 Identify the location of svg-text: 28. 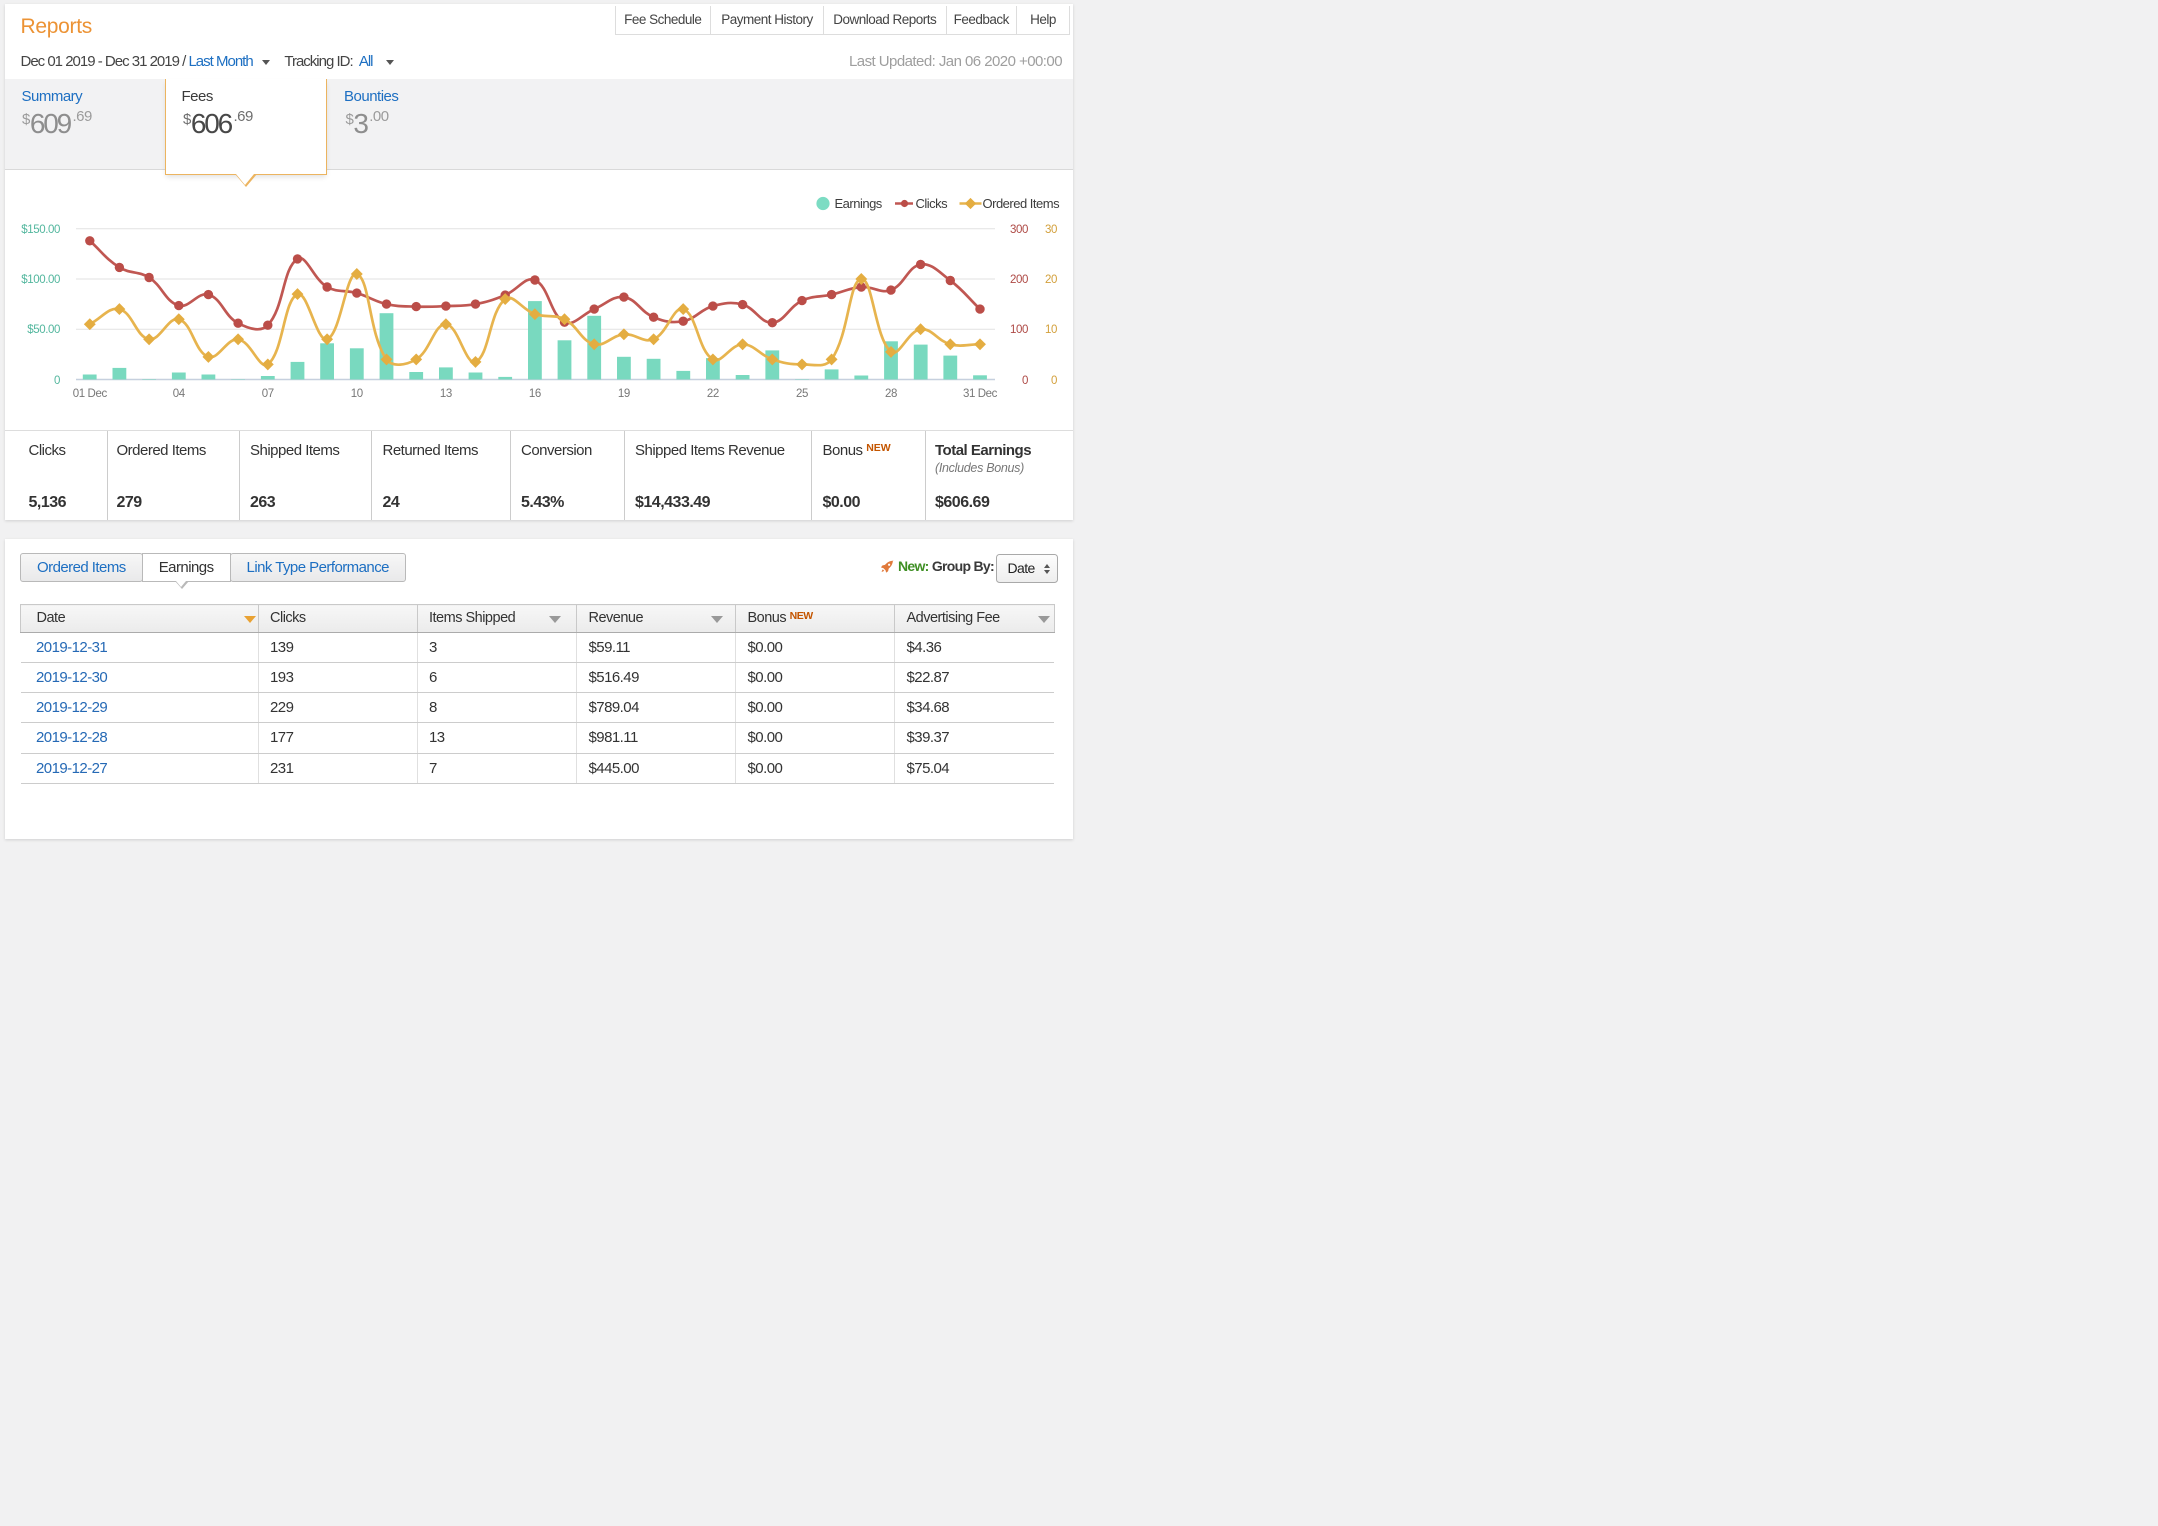
(891, 394).